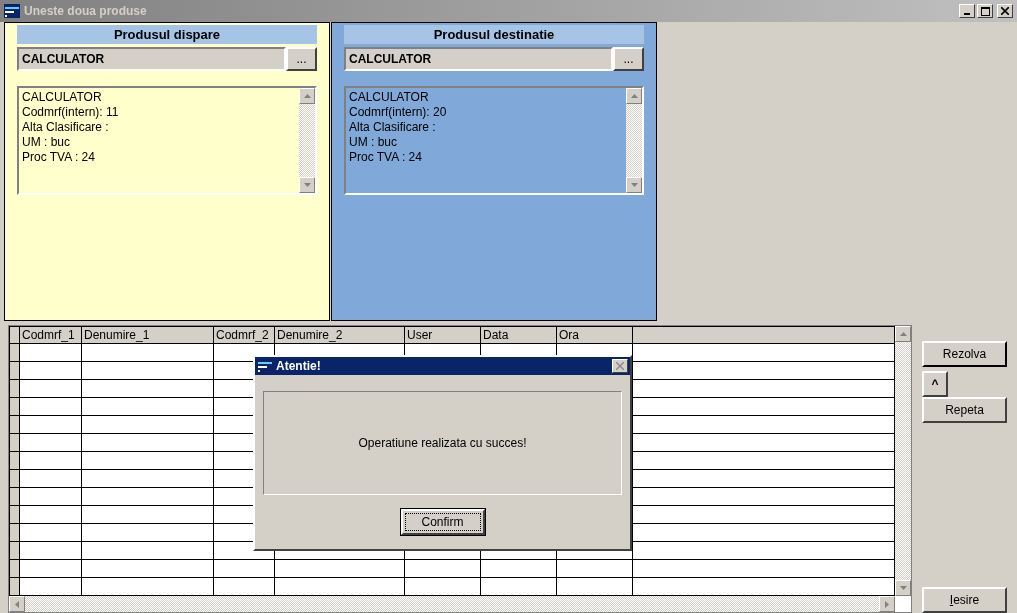 Image resolution: width=1017 pixels, height=613 pixels. What do you see at coordinates (442, 443) in the screenshot?
I see `dialog-message: Operatiune realizata cu succes!` at bounding box center [442, 443].